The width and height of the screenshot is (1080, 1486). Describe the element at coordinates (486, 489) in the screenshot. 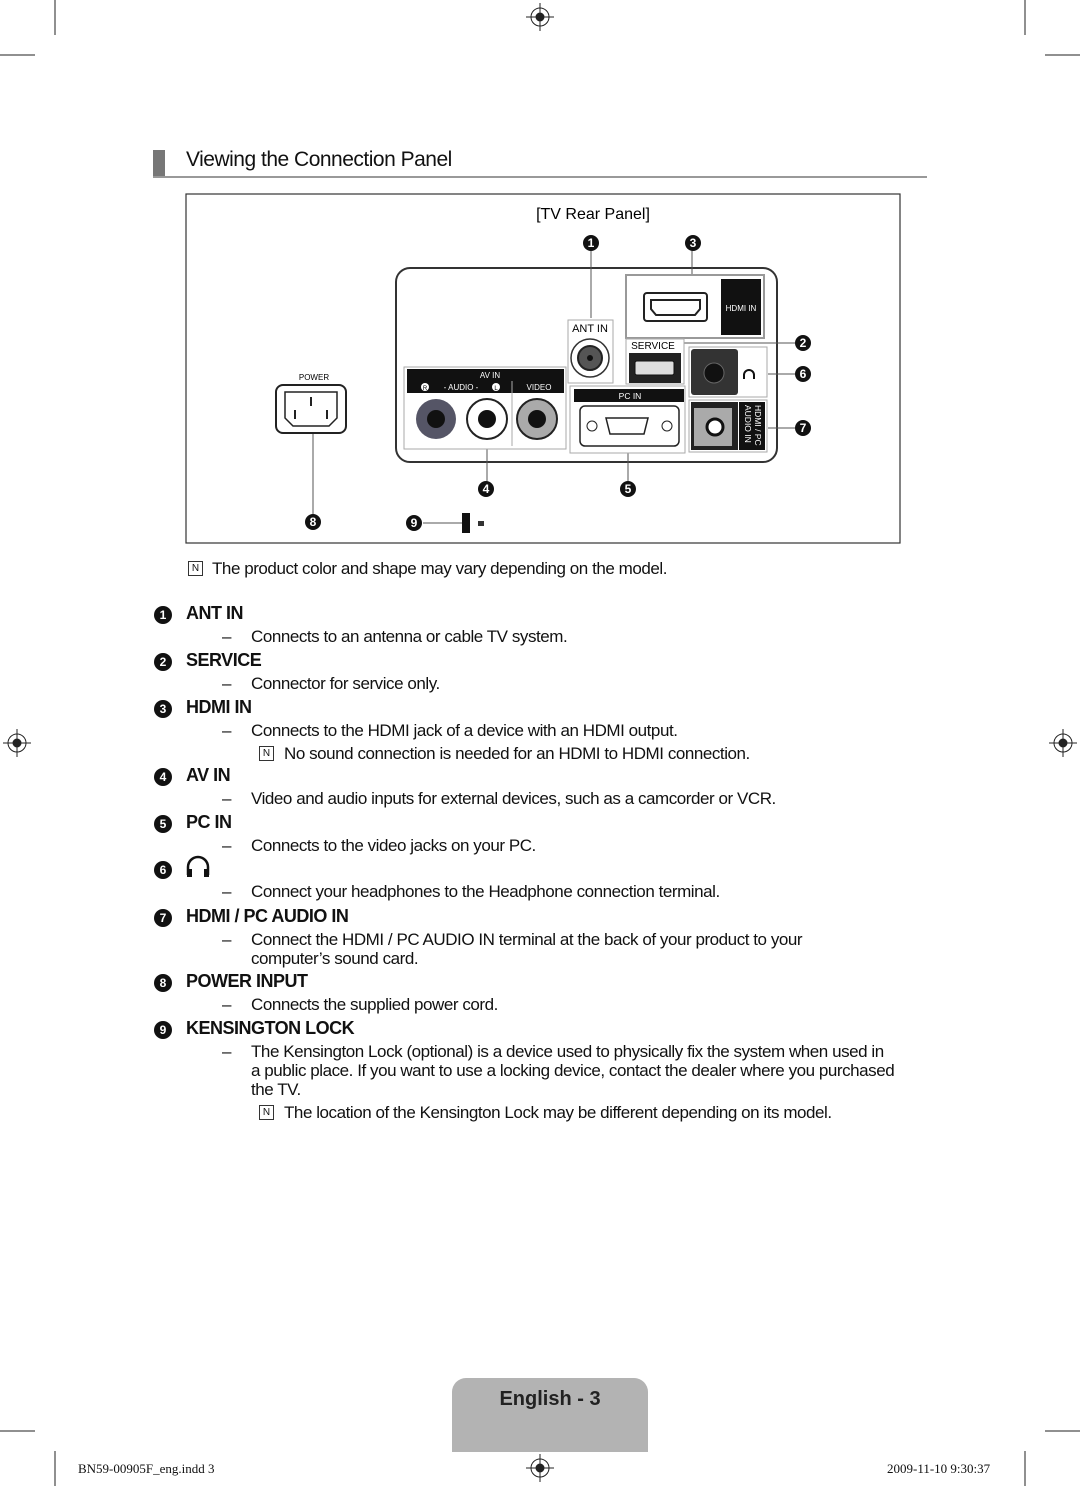

I see `callout-4: 4` at that location.